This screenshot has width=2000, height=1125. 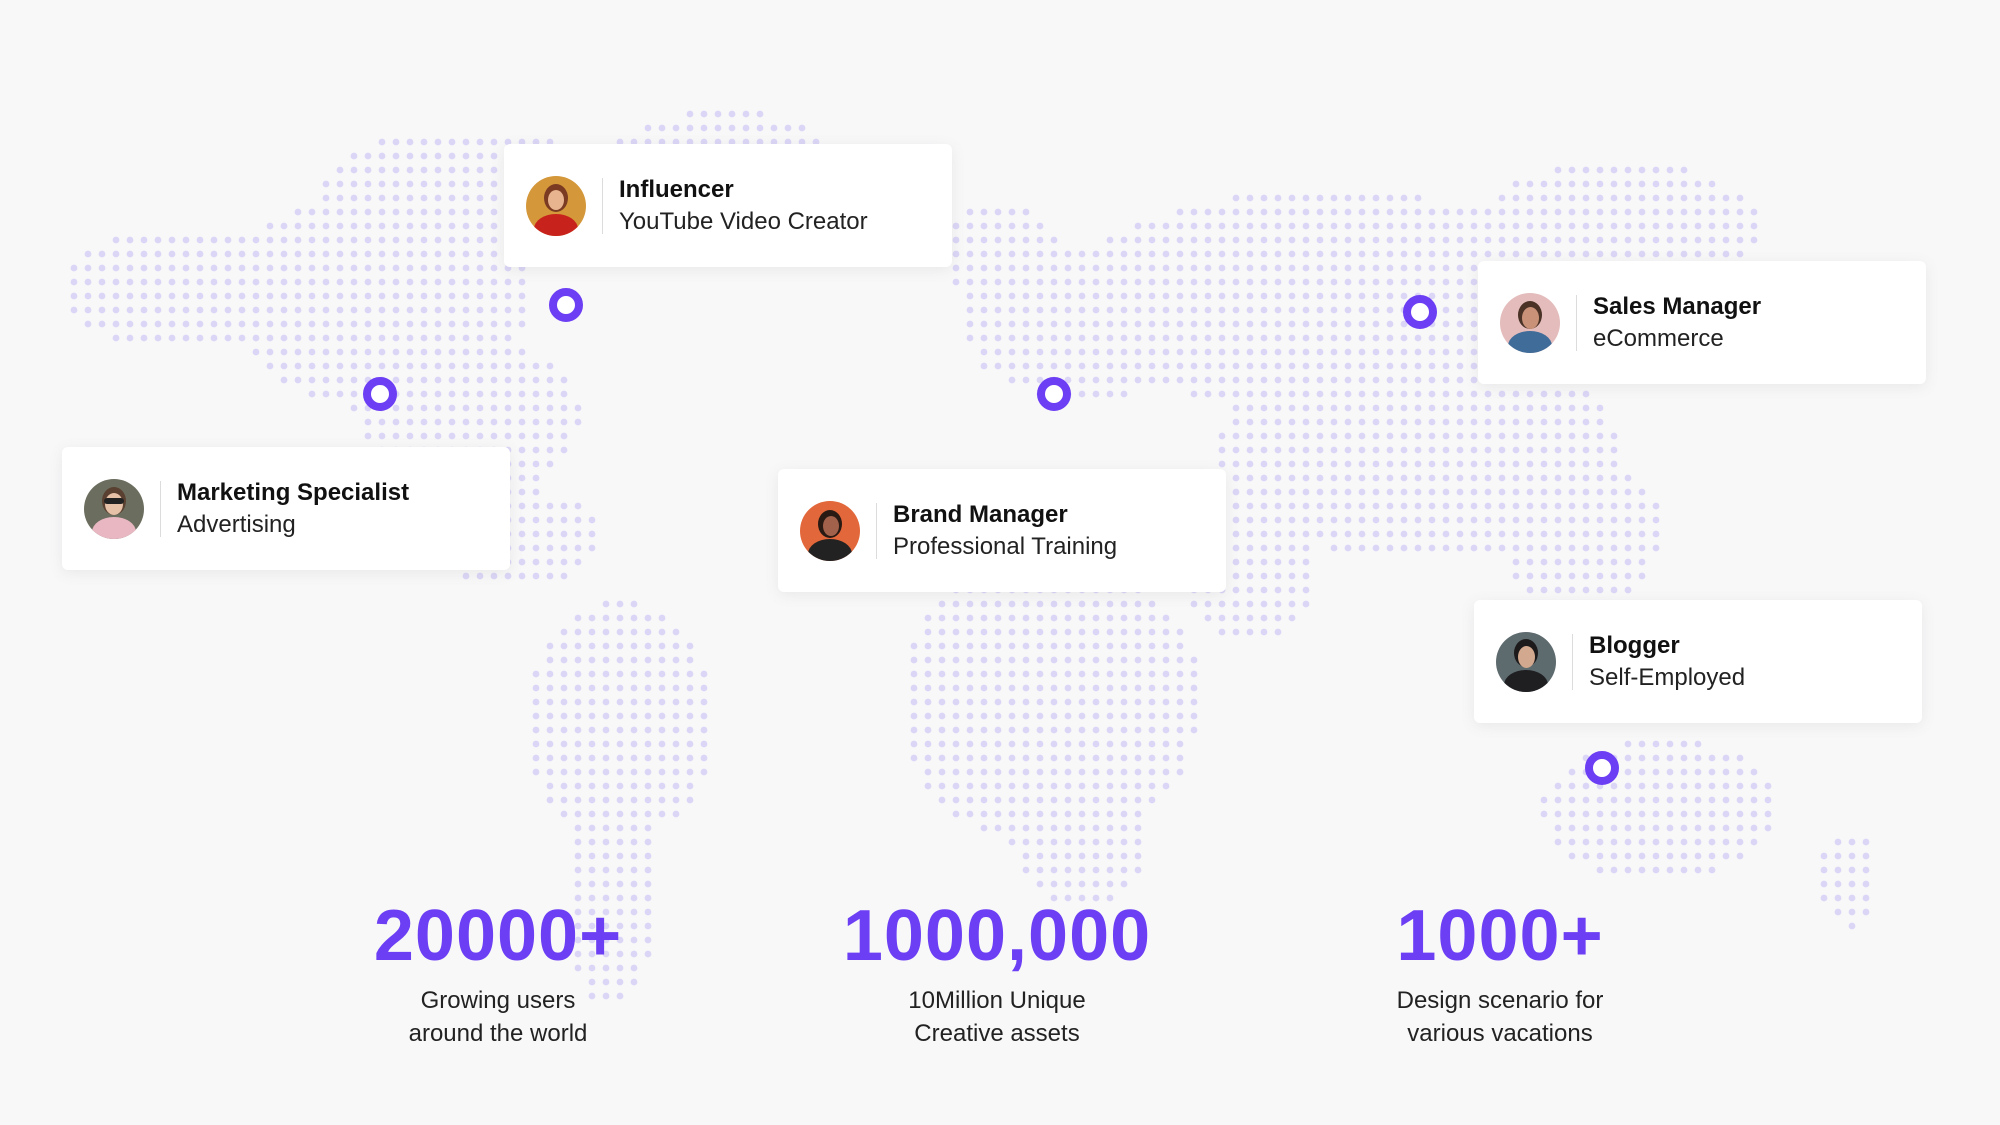 What do you see at coordinates (1698, 661) in the screenshot?
I see `profile-card-blogger: Blogger Self-Employed` at bounding box center [1698, 661].